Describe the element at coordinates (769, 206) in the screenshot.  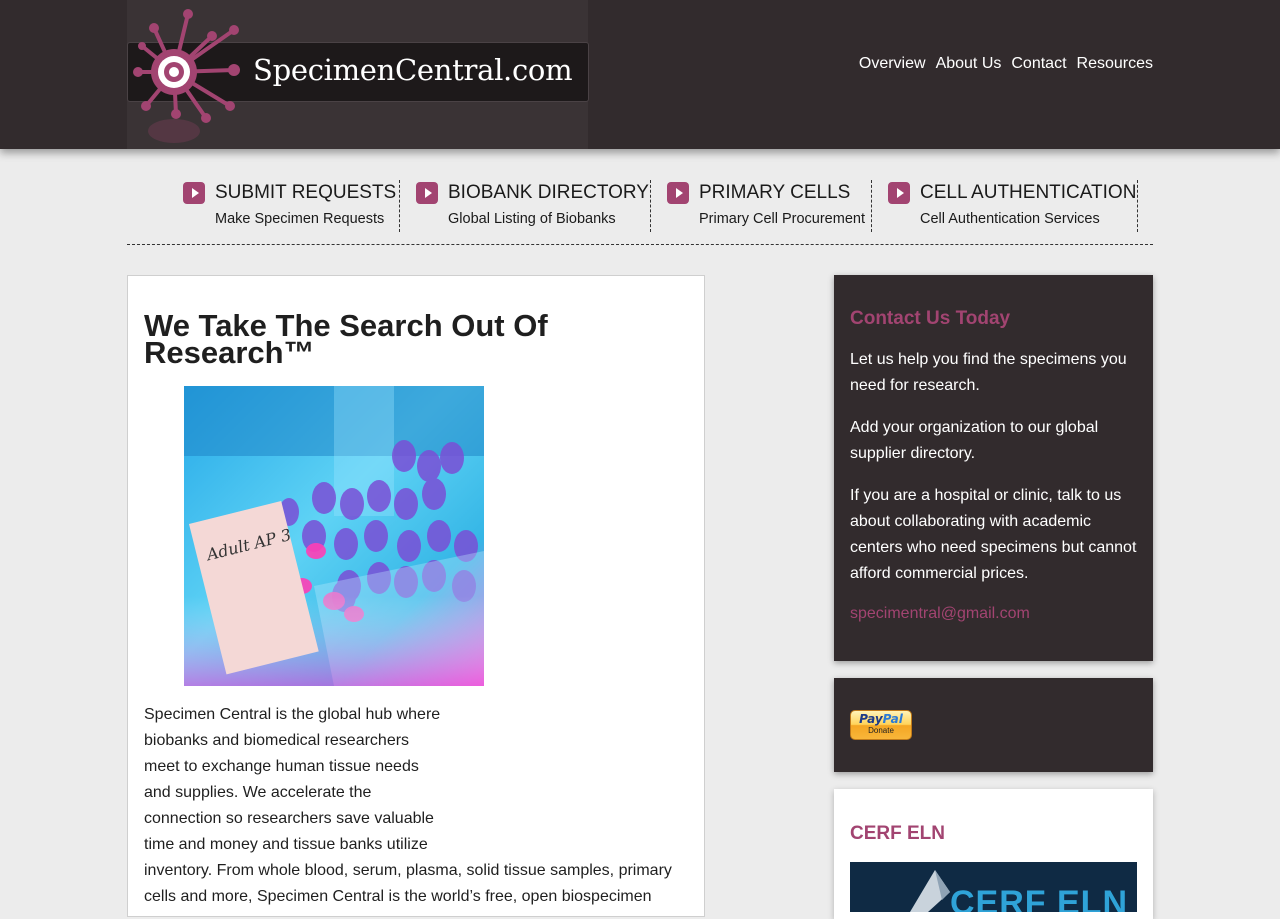
I see `feature-primary-cells: PRIMARY CELLS Primary Cell Procurement` at that location.